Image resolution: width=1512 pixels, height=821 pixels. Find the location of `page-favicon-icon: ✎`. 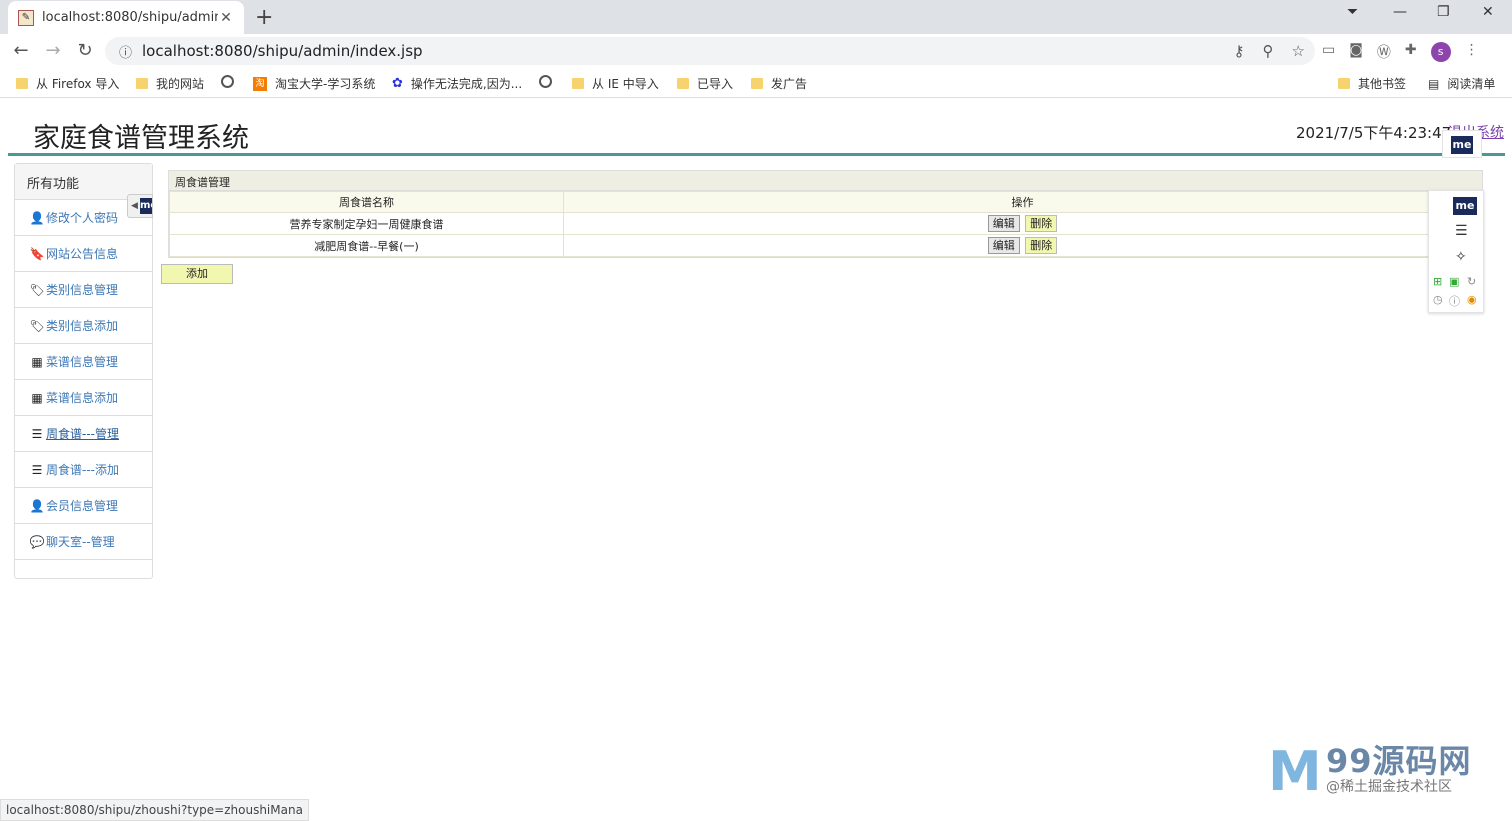

page-favicon-icon: ✎ is located at coordinates (26, 17).